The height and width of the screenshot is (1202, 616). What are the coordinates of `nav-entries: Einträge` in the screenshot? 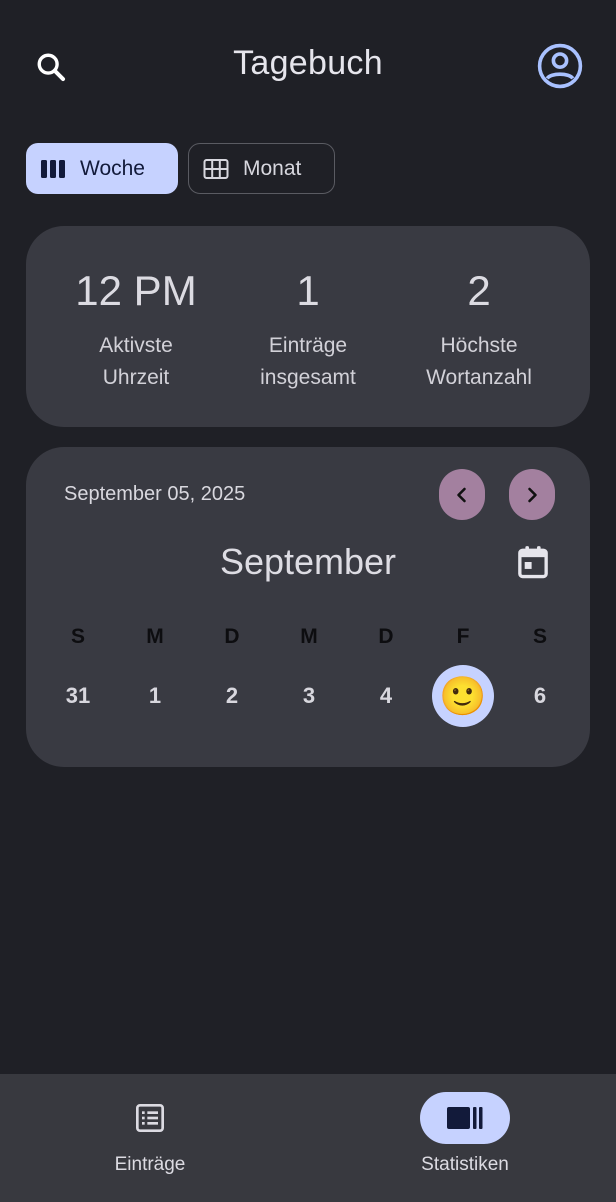 It's located at (150, 1134).